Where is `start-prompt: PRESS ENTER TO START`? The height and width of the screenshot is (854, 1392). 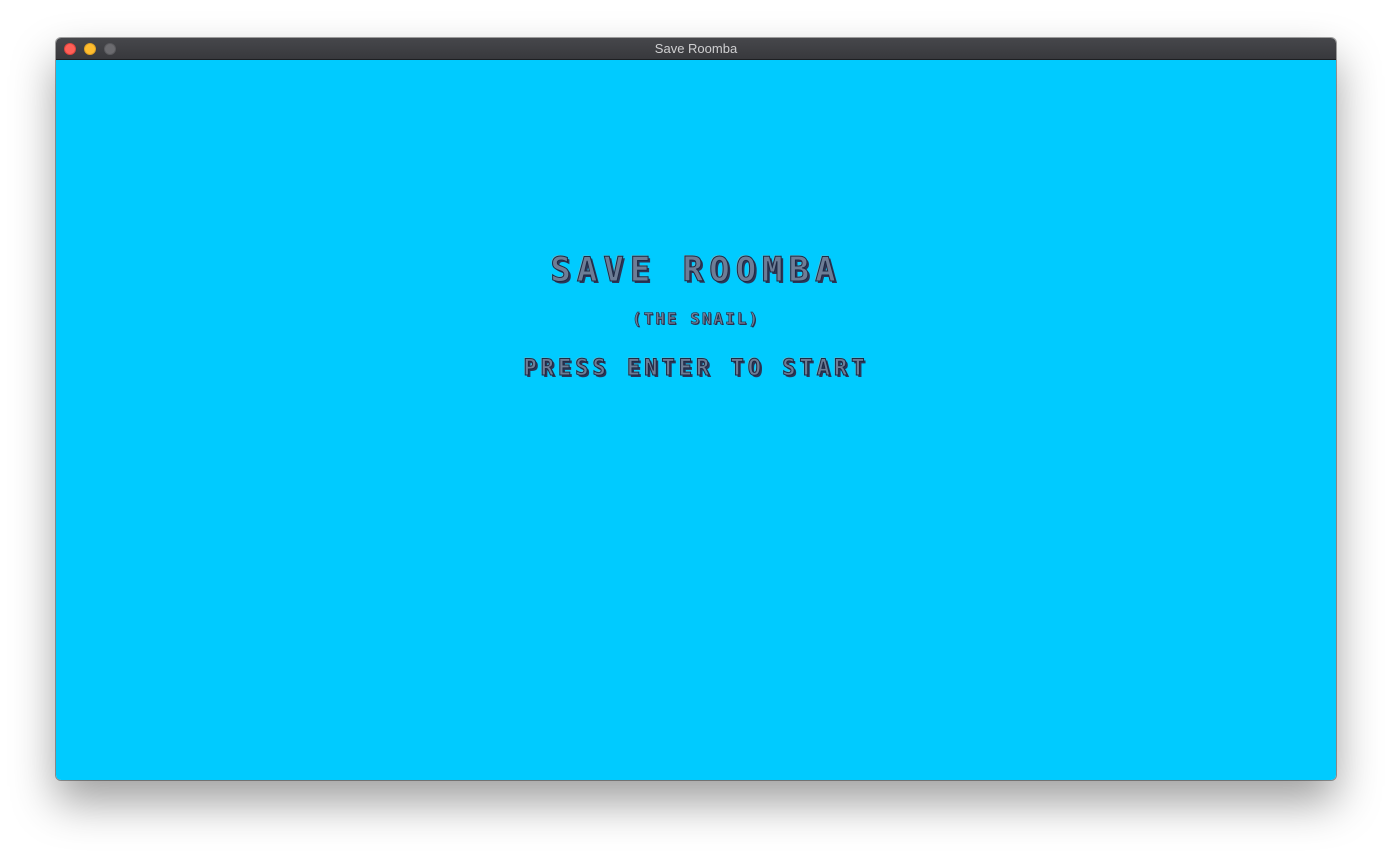 start-prompt: PRESS ENTER TO START is located at coordinates (696, 369).